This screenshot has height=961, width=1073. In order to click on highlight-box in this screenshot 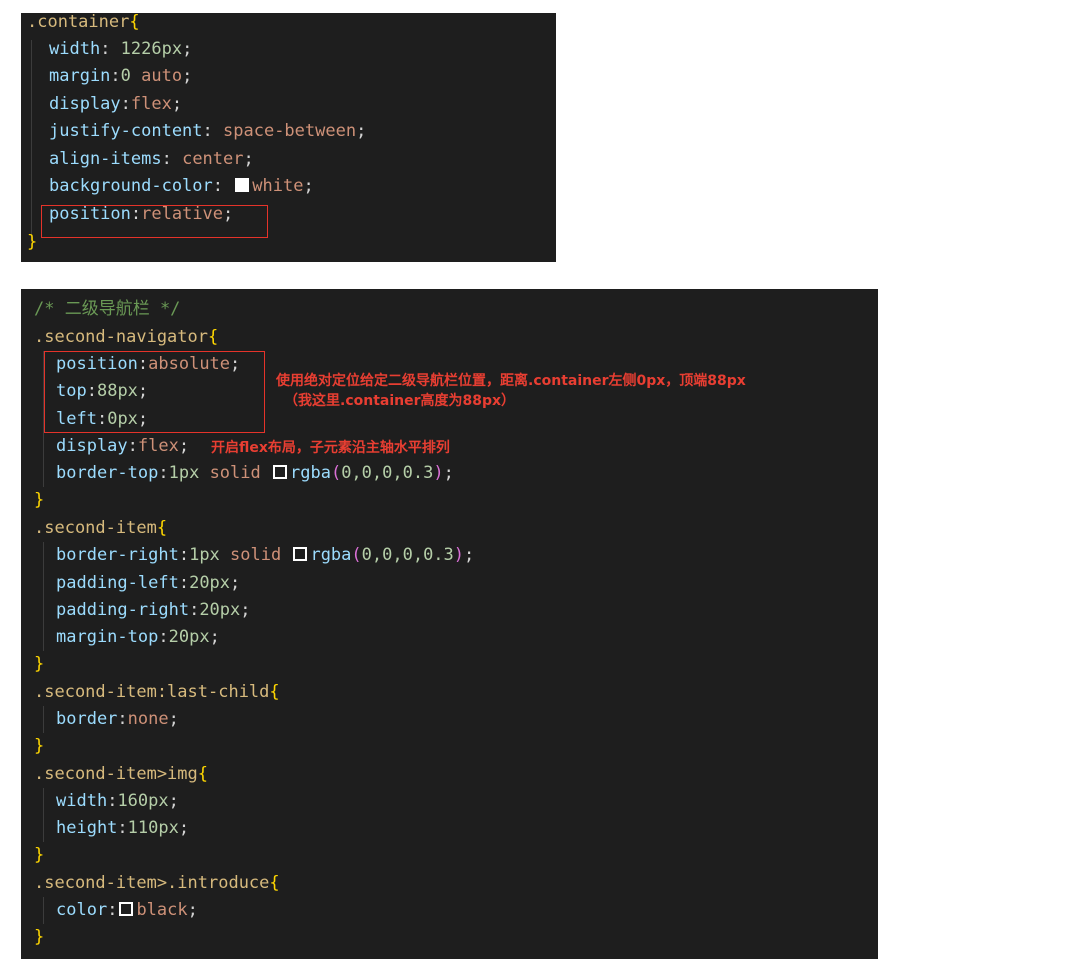, I will do `click(154, 392)`.